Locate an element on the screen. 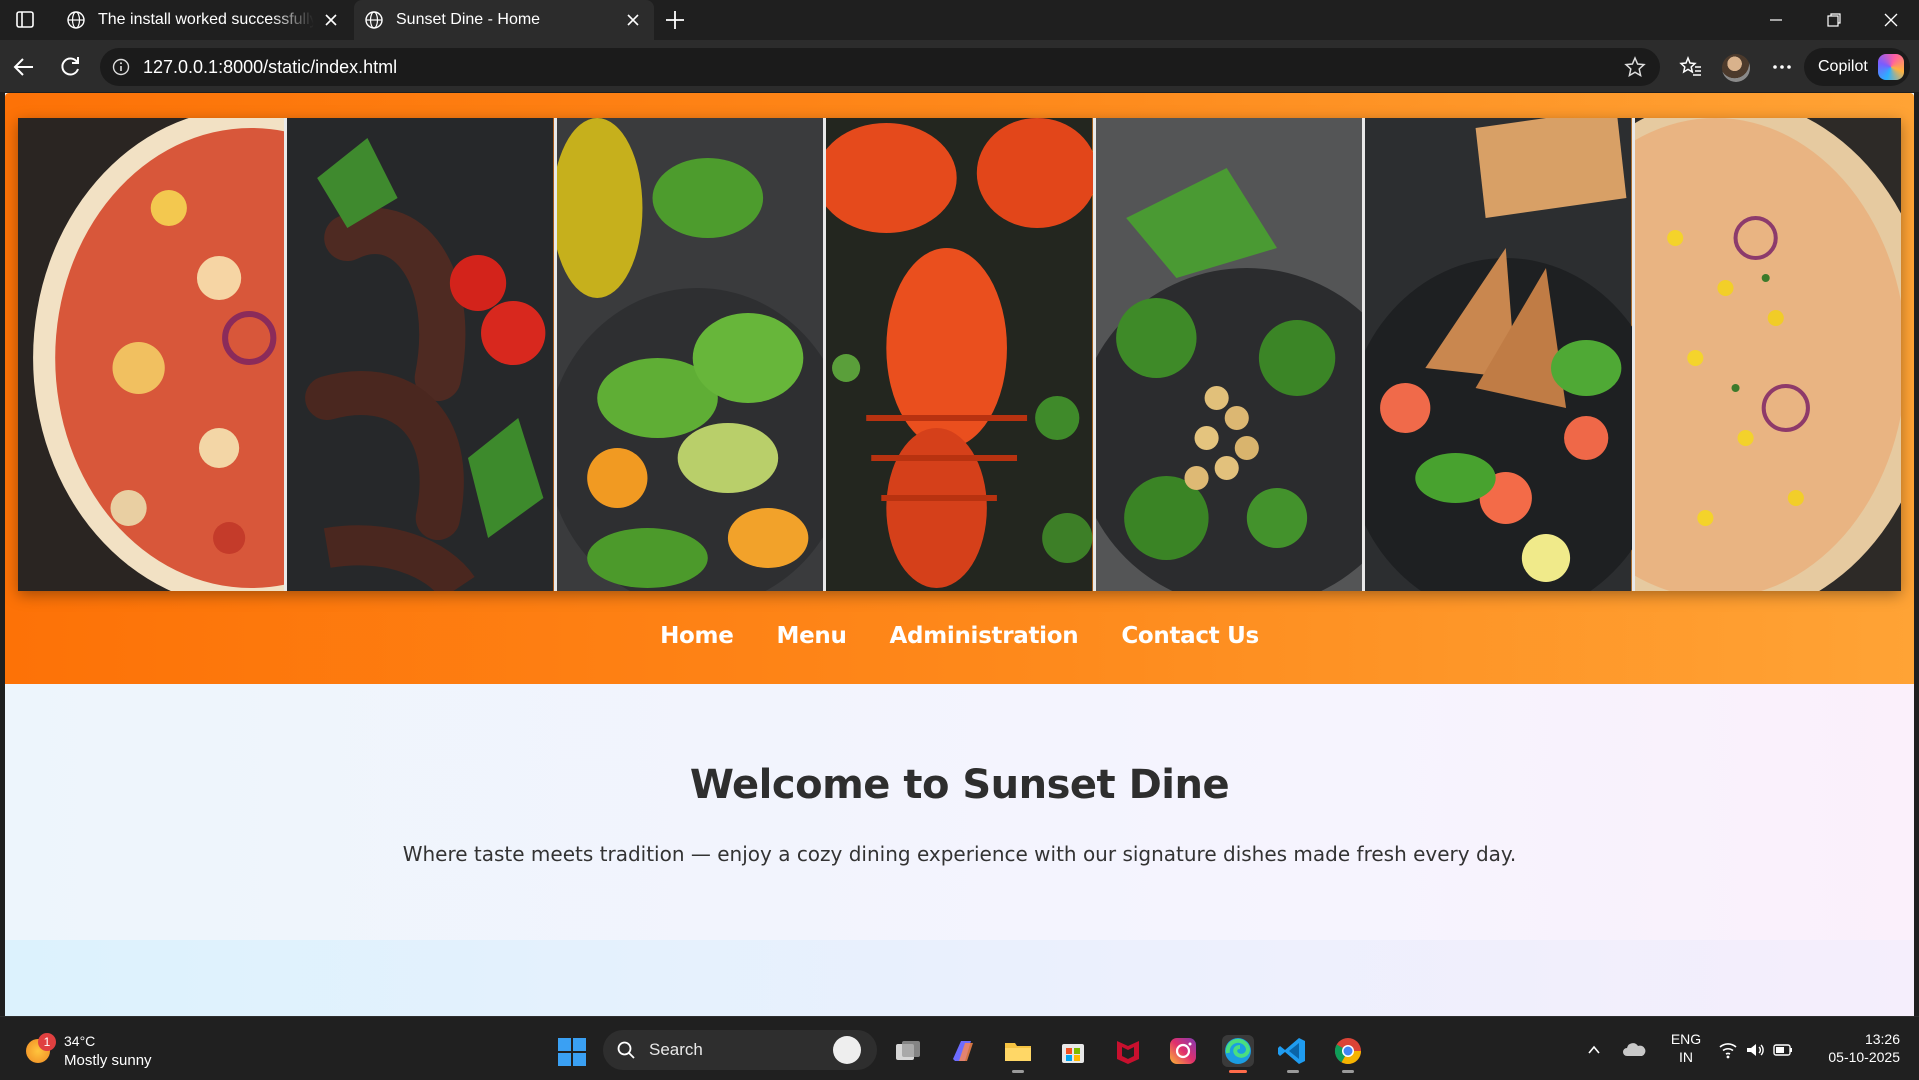  refresh-icon is located at coordinates (70, 67).